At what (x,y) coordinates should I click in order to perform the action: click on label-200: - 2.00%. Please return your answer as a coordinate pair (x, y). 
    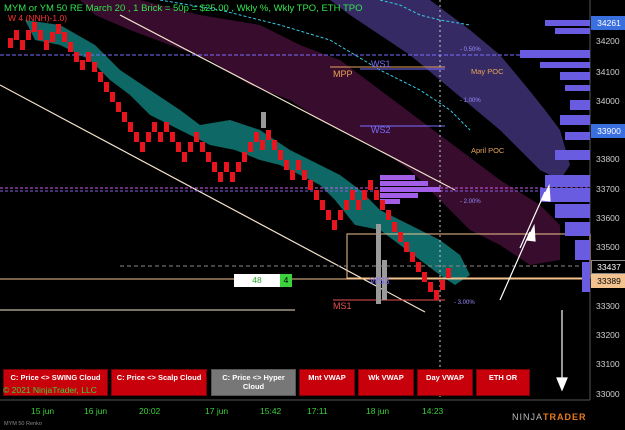
    Looking at the image, I should click on (470, 202).